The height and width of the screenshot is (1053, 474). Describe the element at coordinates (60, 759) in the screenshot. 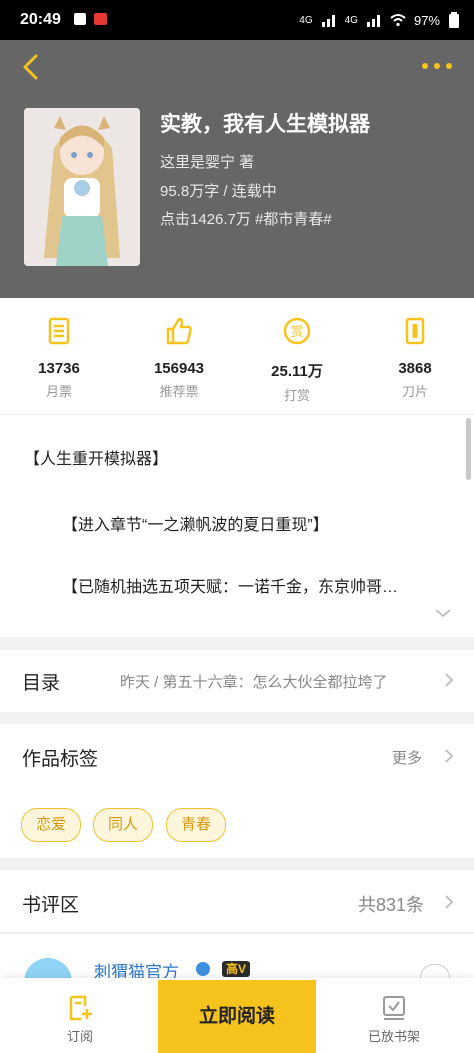

I see `tags-title: 作品标签` at that location.